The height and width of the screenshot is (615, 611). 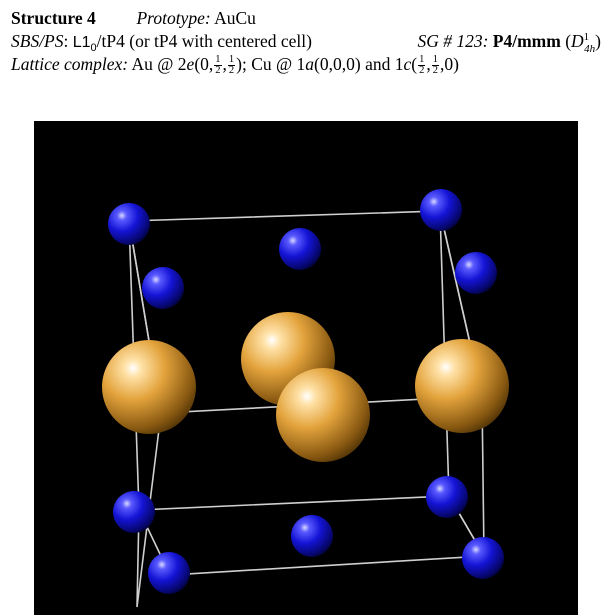 I want to click on sg-value: P4/mmm, so click(x=526, y=41).